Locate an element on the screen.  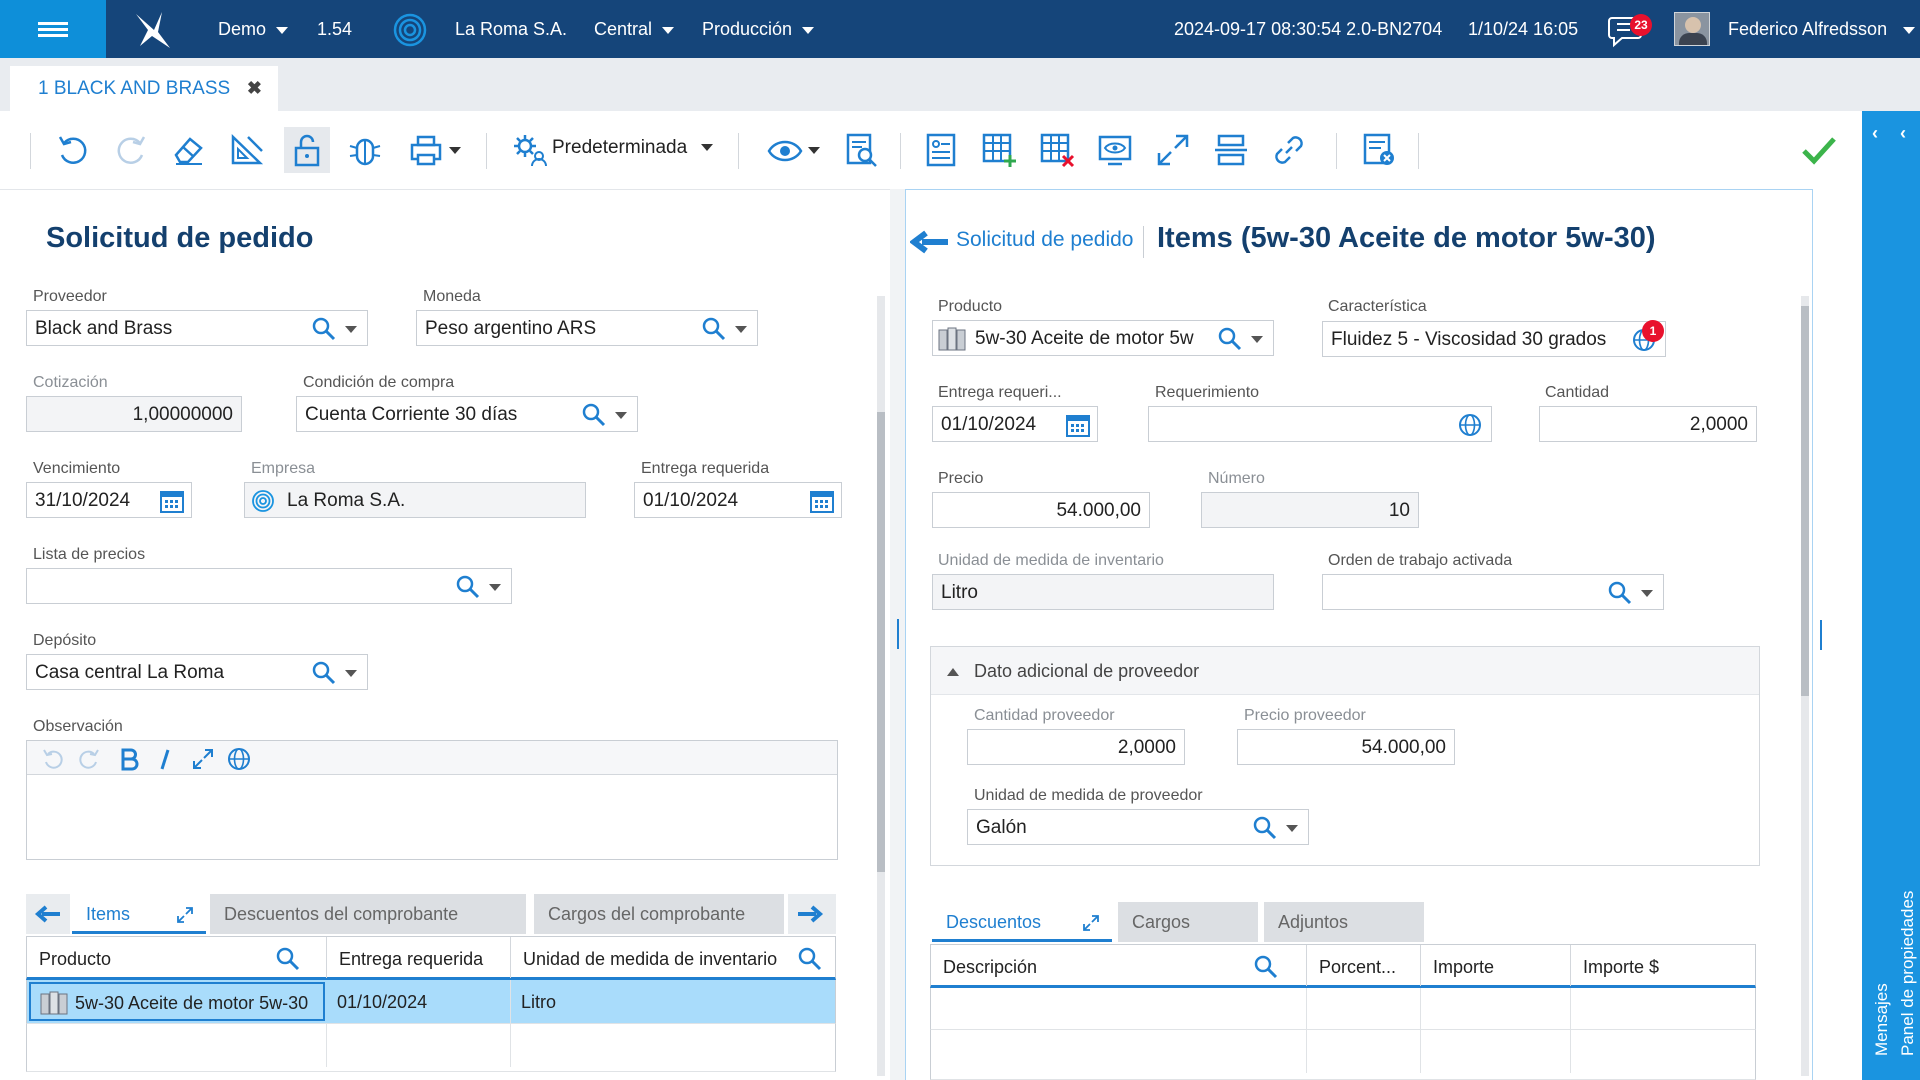
link-button is located at coordinates (1289, 150).